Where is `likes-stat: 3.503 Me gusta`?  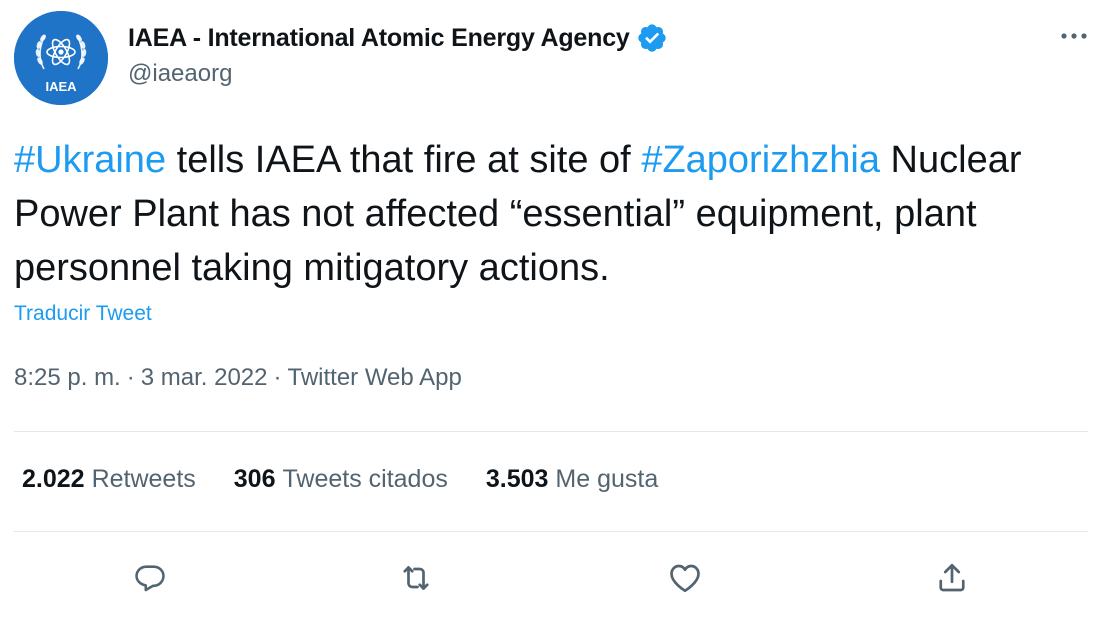 likes-stat: 3.503 Me gusta is located at coordinates (572, 479).